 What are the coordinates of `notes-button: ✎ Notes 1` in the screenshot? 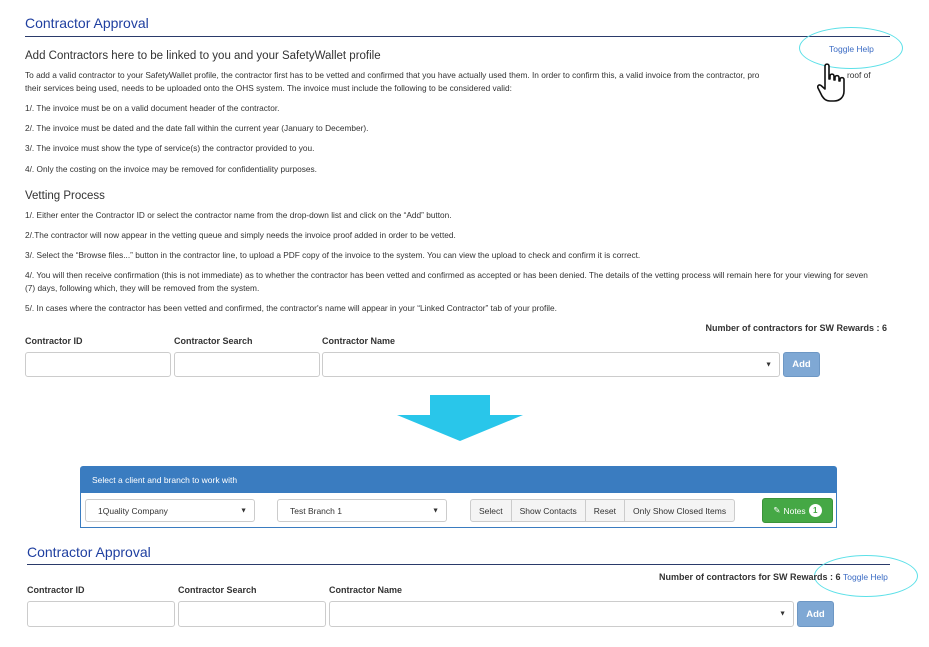 It's located at (797, 510).